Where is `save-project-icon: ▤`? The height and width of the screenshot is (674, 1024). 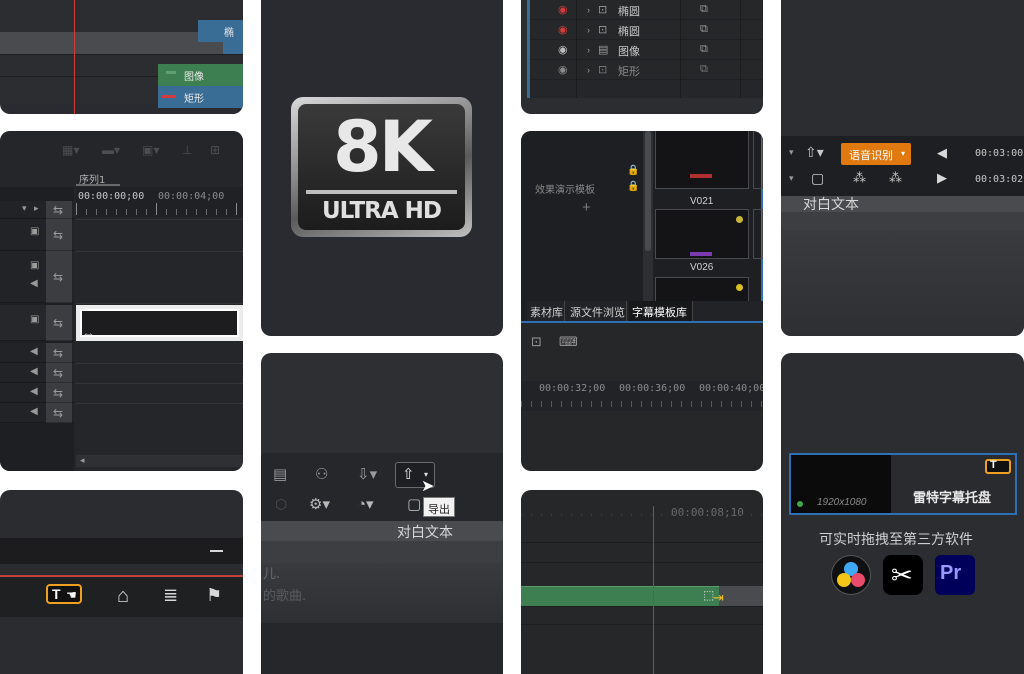
save-project-icon: ▤ is located at coordinates (280, 474).